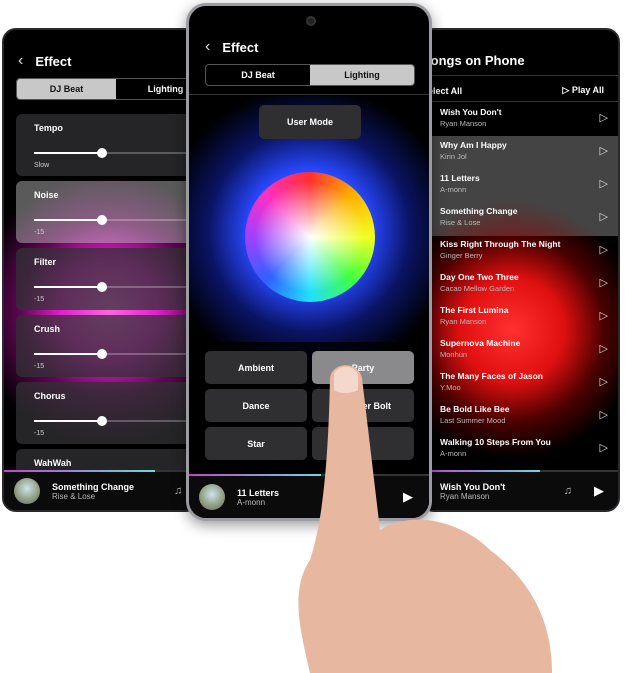 Image resolution: width=625 pixels, height=673 pixels. Describe the element at coordinates (473, 420) in the screenshot. I see `song-artist: Last Summer Mood` at that location.